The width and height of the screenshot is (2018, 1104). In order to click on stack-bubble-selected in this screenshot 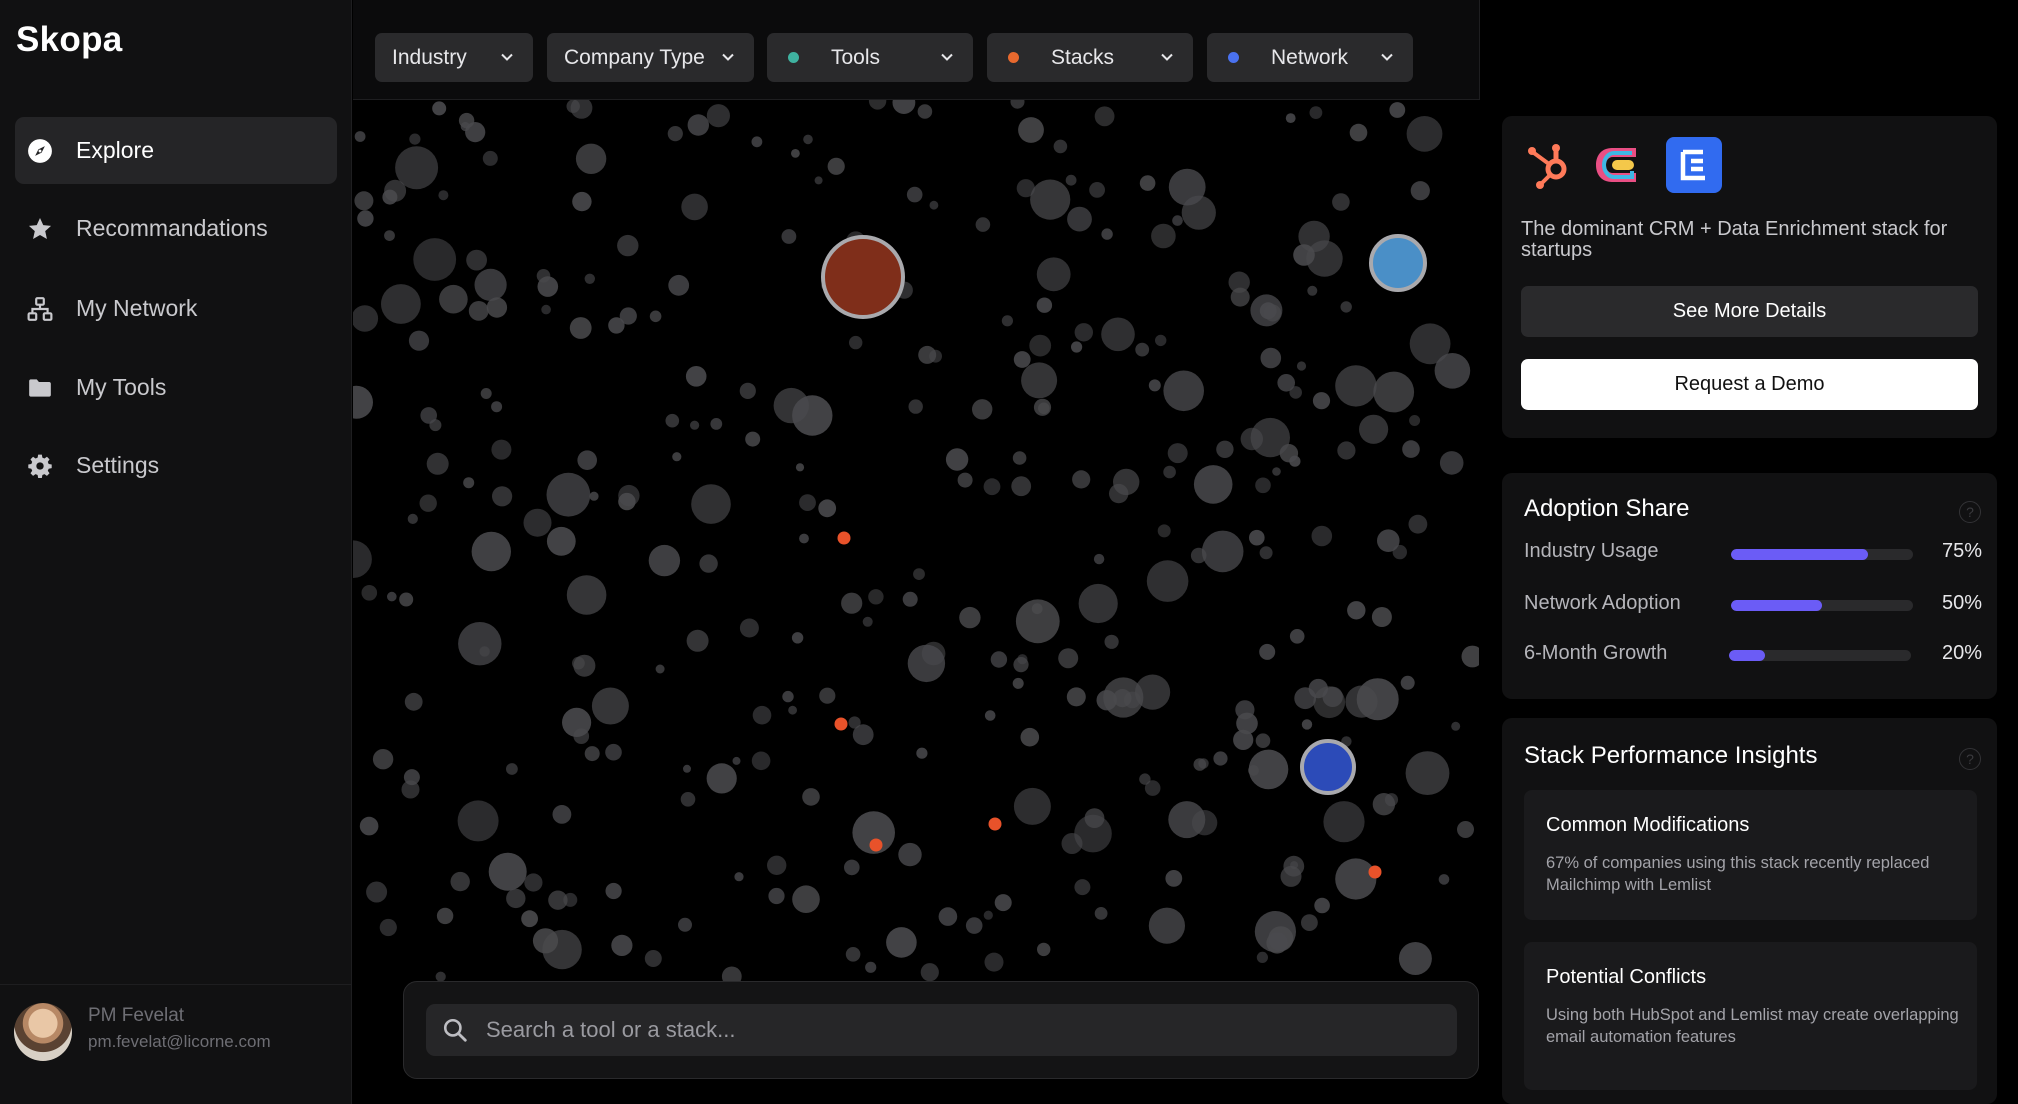, I will do `click(863, 277)`.